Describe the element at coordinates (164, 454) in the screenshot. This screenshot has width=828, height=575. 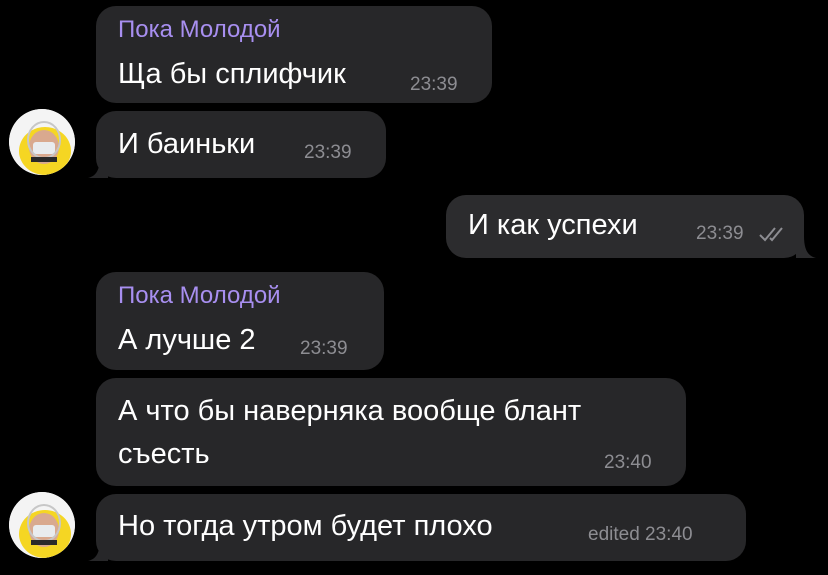
I see `message-text-line-2: съесть` at that location.